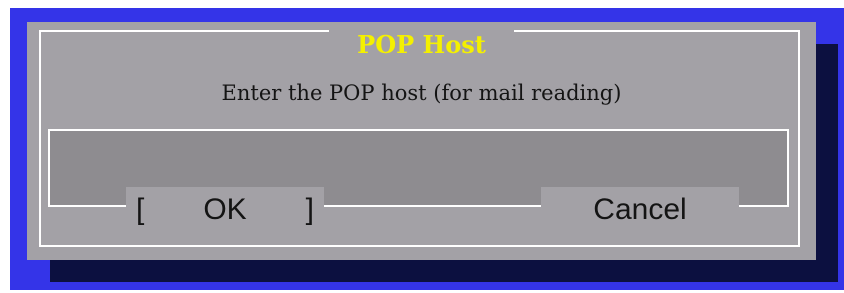 The image size is (844, 293). I want to click on cancel-button: Cancel, so click(640, 210).